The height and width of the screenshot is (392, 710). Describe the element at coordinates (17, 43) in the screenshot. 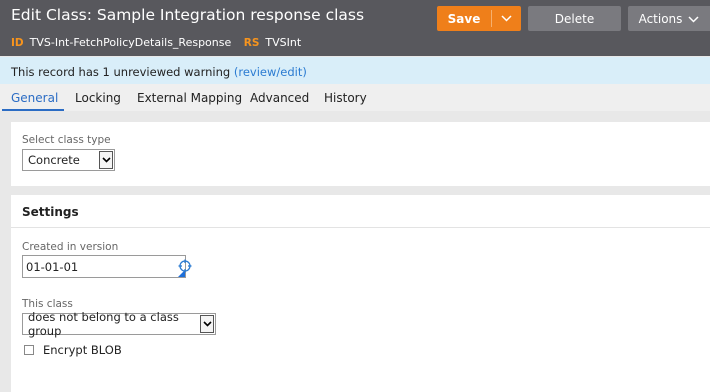

I see `id-tag: ID` at that location.